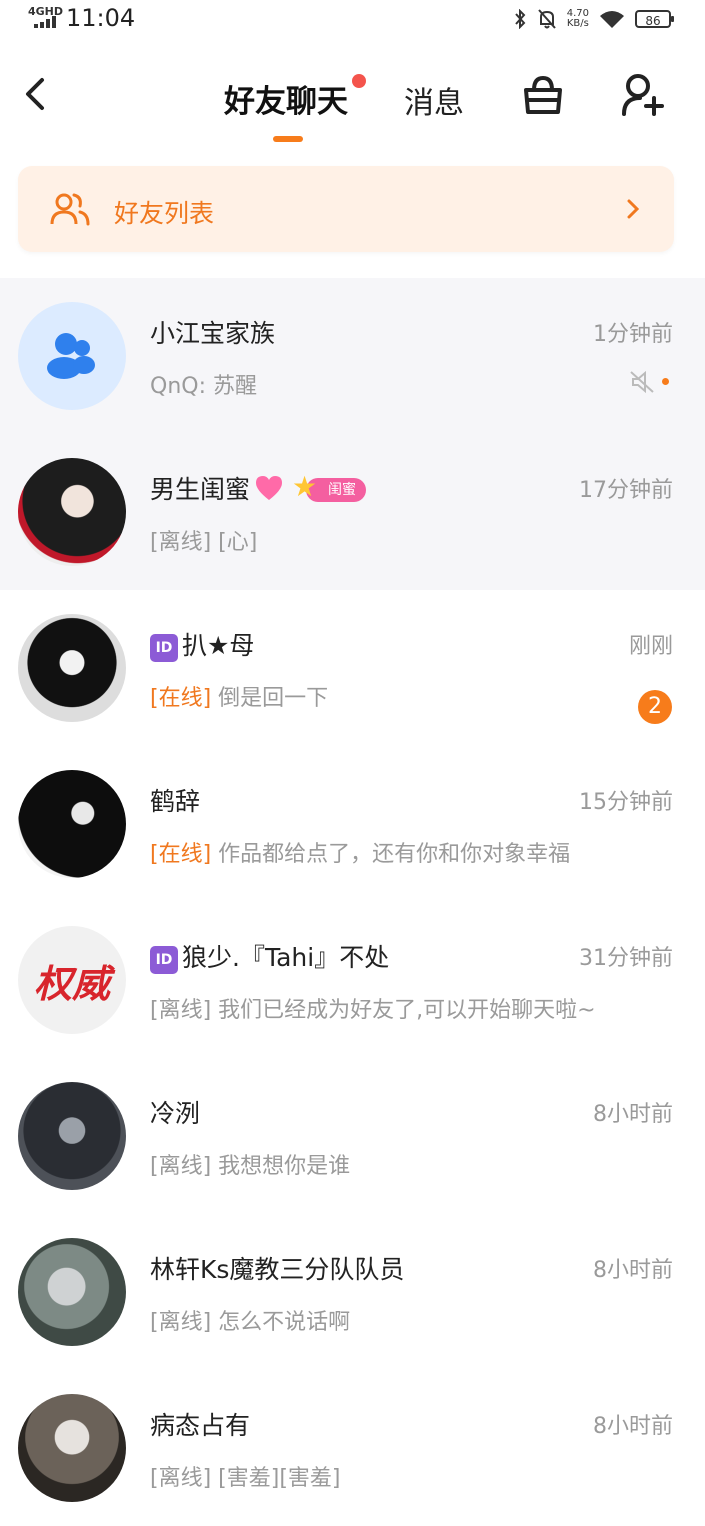  I want to click on unread-dot, so click(665, 381).